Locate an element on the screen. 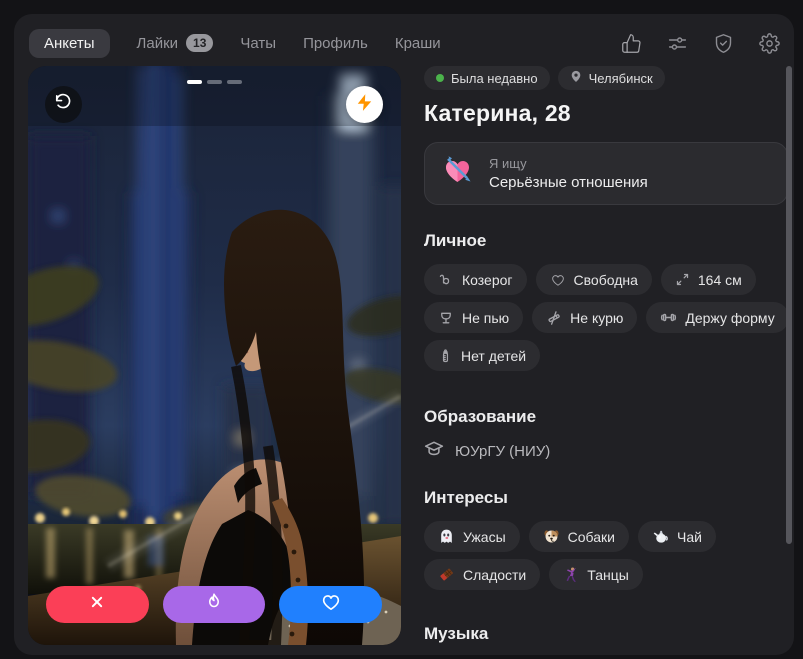 Image resolution: width=803 pixels, height=659 pixels. dog-emoji is located at coordinates (551, 536).